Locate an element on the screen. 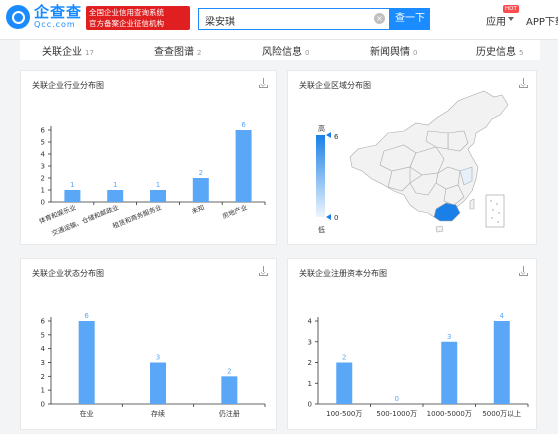 The width and height of the screenshot is (558, 434). x-tick-label: 100-500万 is located at coordinates (344, 414).